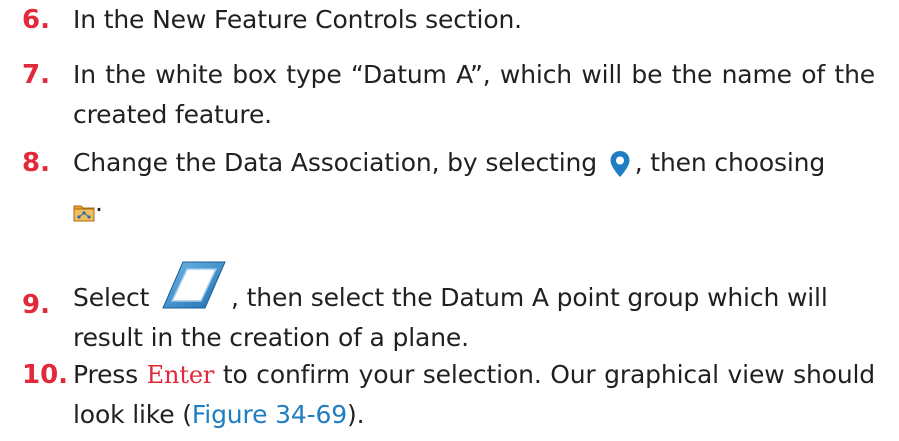 Image resolution: width=899 pixels, height=441 pixels. Describe the element at coordinates (36, 305) in the screenshot. I see `step-number: 9.` at that location.